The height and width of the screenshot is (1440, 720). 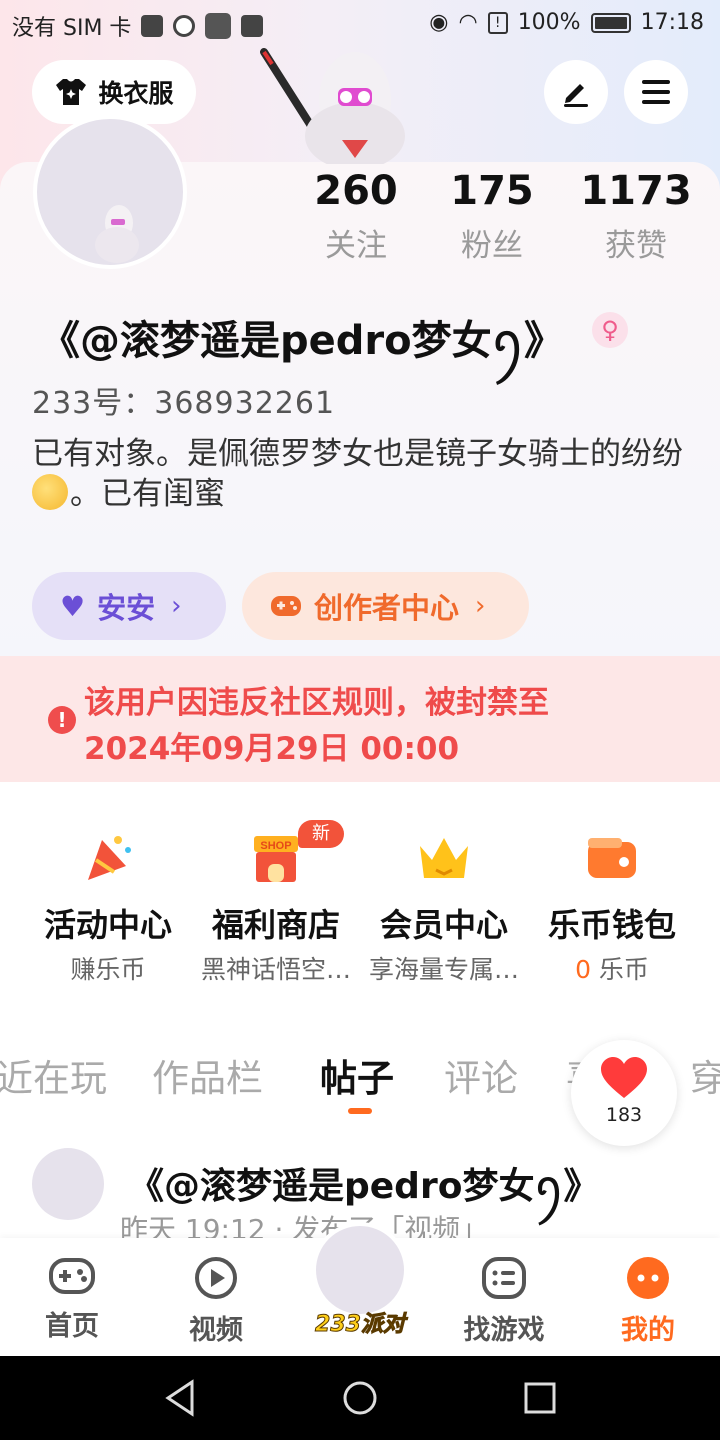 I want to click on warning-icon: !, so click(x=62, y=720).